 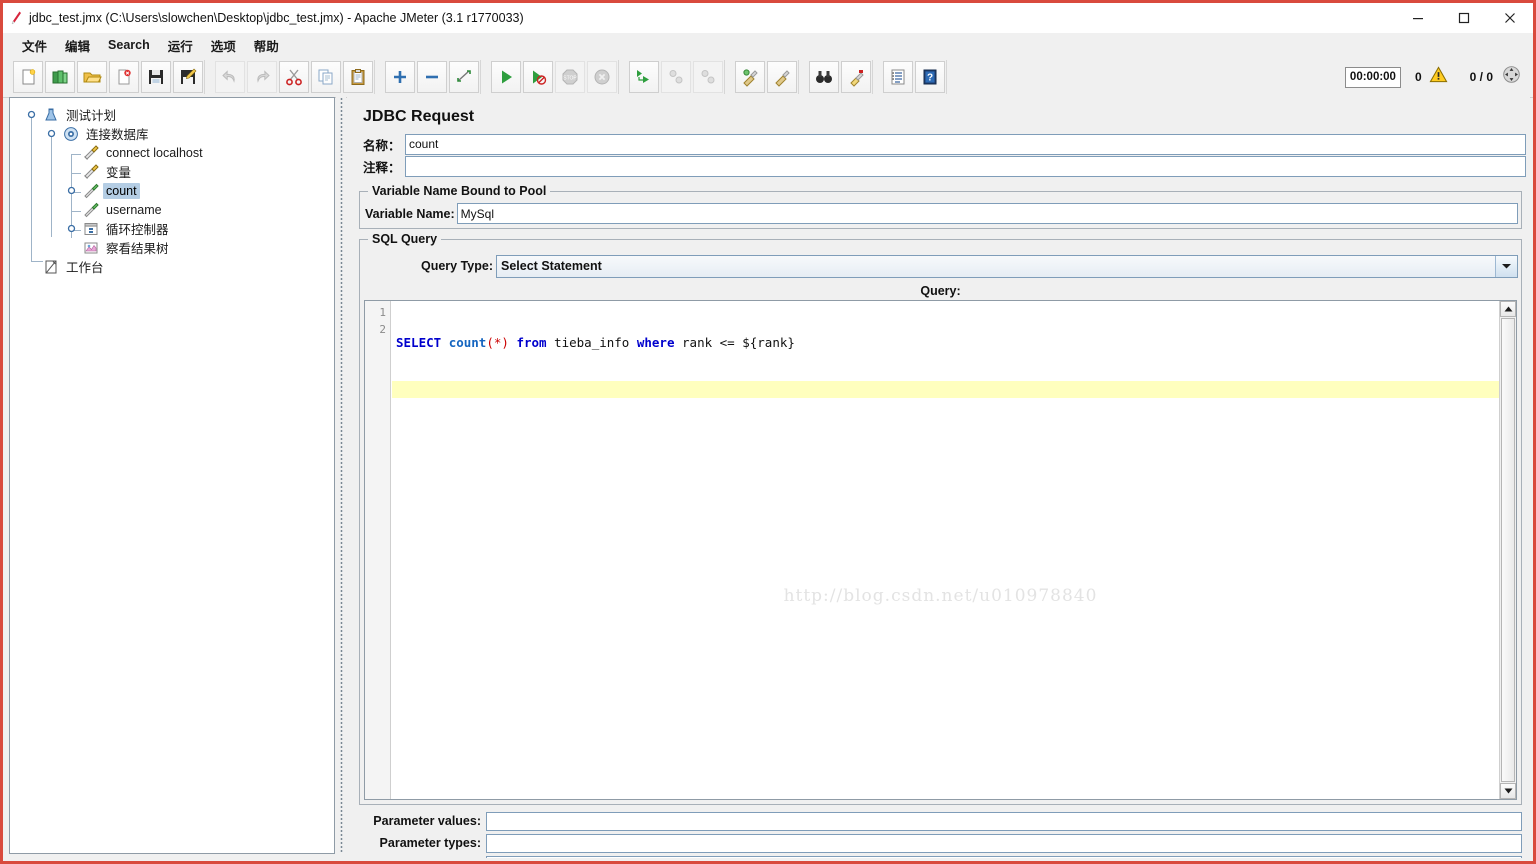 What do you see at coordinates (914, 77) in the screenshot?
I see `toolbar-group-help: ?` at bounding box center [914, 77].